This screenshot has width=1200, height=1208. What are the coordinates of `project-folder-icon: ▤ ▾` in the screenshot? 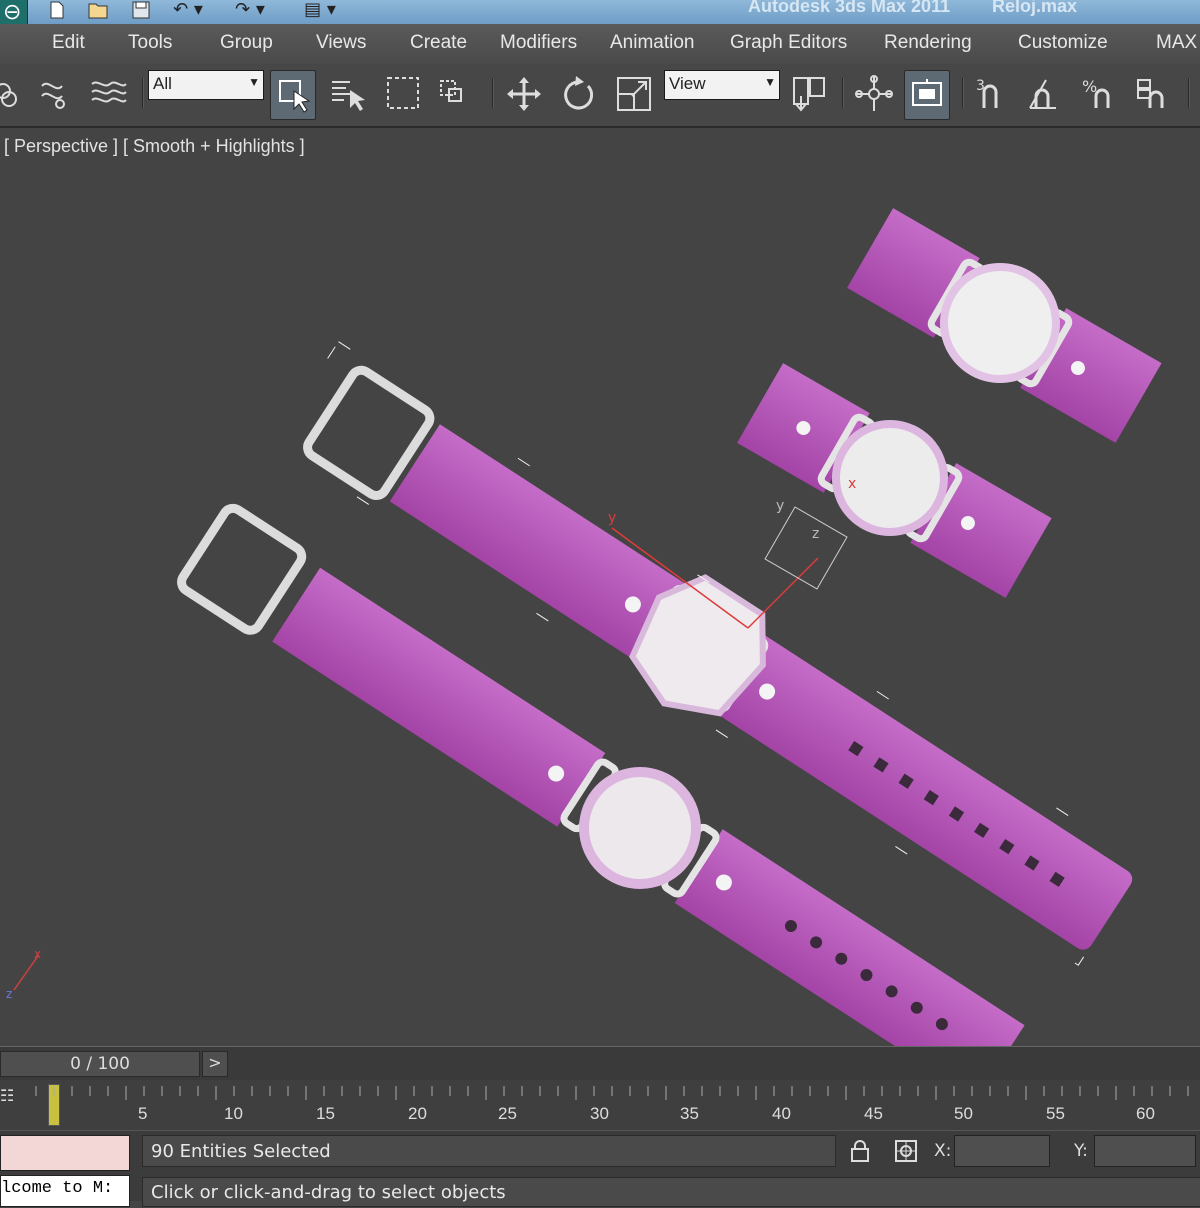 It's located at (320, 11).